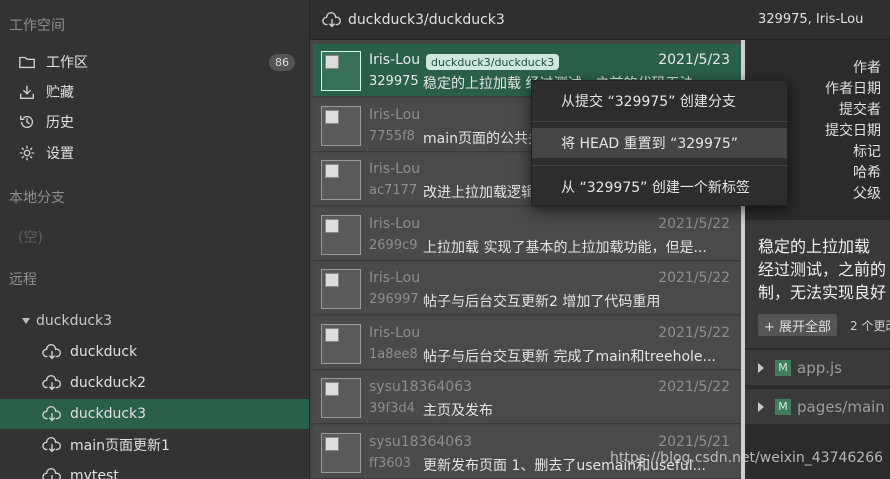 This screenshot has height=479, width=890. Describe the element at coordinates (27, 122) in the screenshot. I see `history-icon` at that location.